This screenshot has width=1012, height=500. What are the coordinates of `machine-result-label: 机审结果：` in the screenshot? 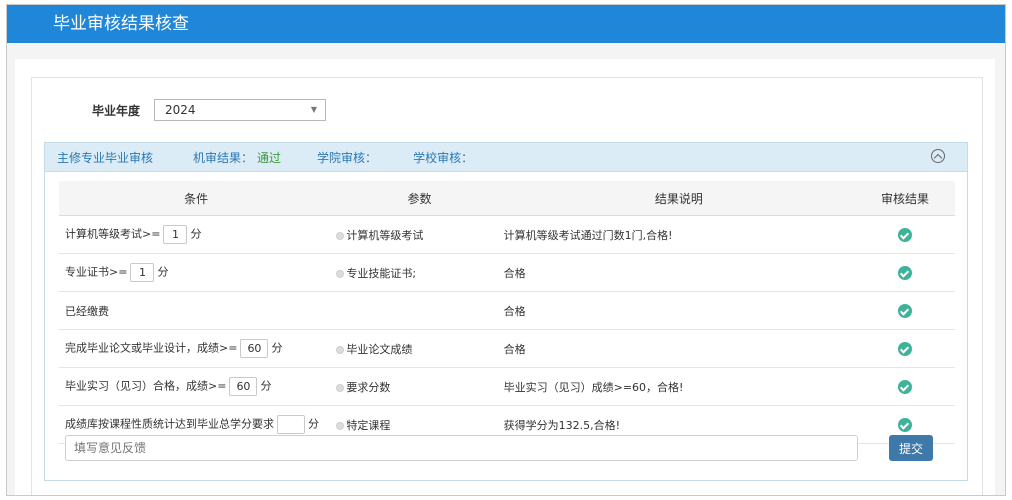 It's located at (223, 157).